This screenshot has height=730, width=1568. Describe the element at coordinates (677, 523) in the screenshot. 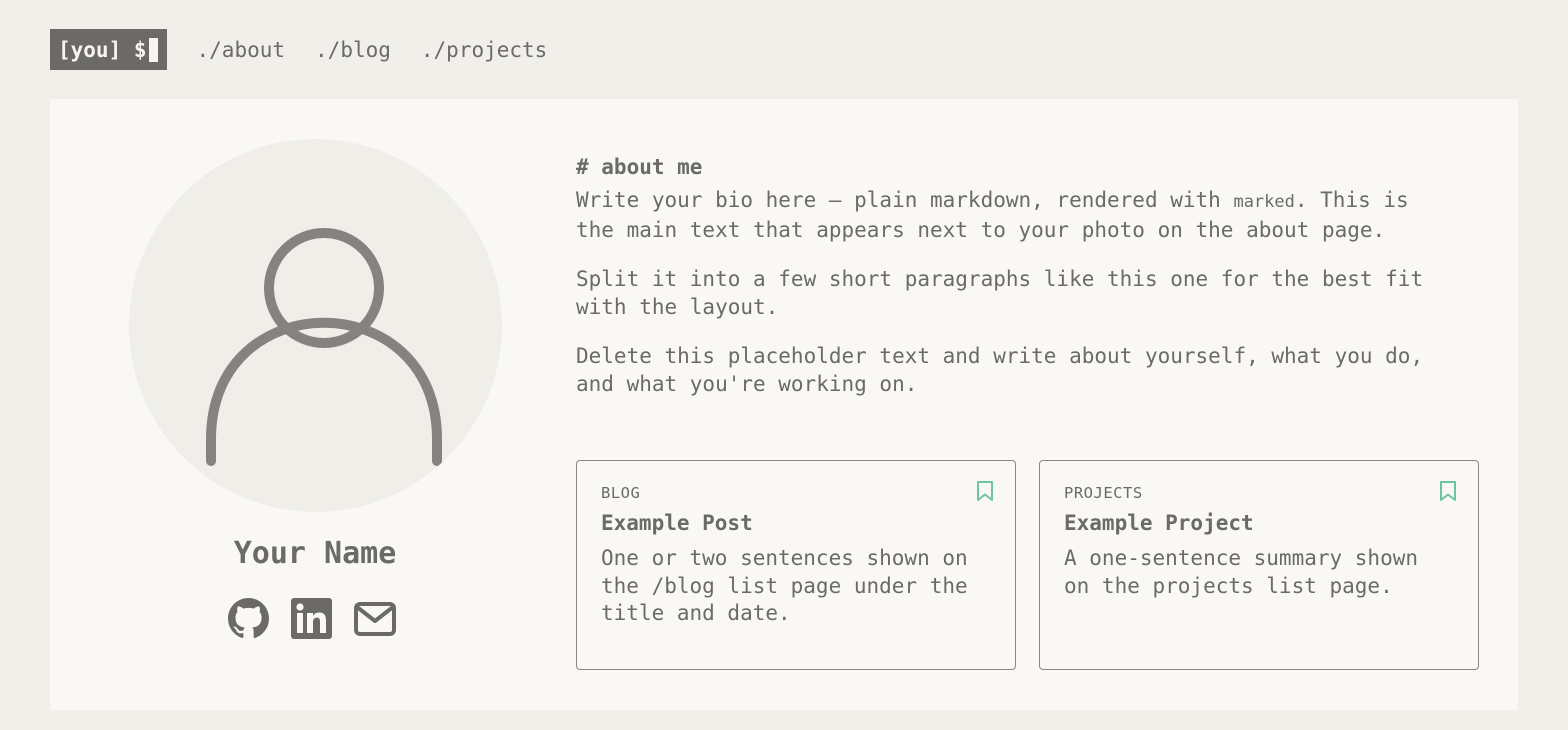

I see `card-title: Example Post` at that location.